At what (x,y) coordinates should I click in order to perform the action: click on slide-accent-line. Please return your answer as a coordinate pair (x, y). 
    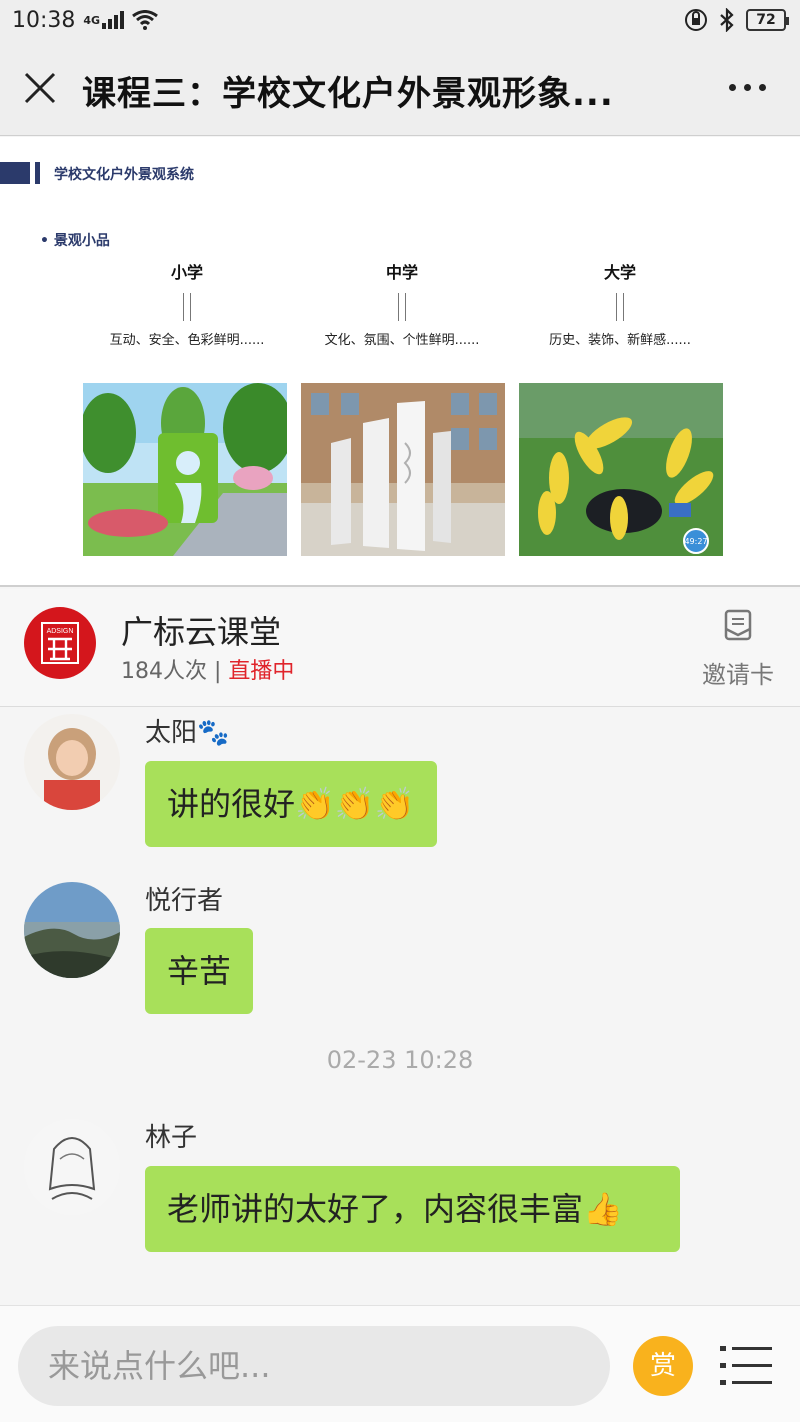
    Looking at the image, I should click on (37, 173).